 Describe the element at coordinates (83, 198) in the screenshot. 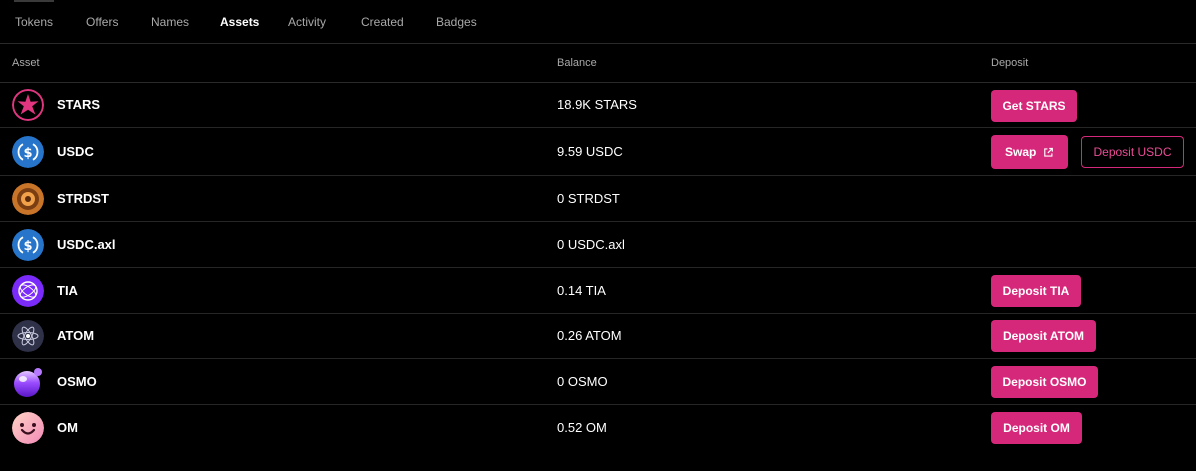

I see `asset-name: STRDST` at that location.